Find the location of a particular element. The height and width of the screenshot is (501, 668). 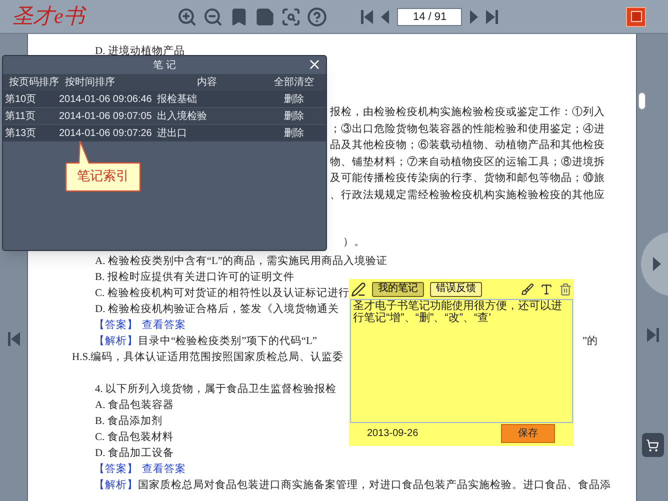

column-header: 按页码排序 is located at coordinates (31, 82).